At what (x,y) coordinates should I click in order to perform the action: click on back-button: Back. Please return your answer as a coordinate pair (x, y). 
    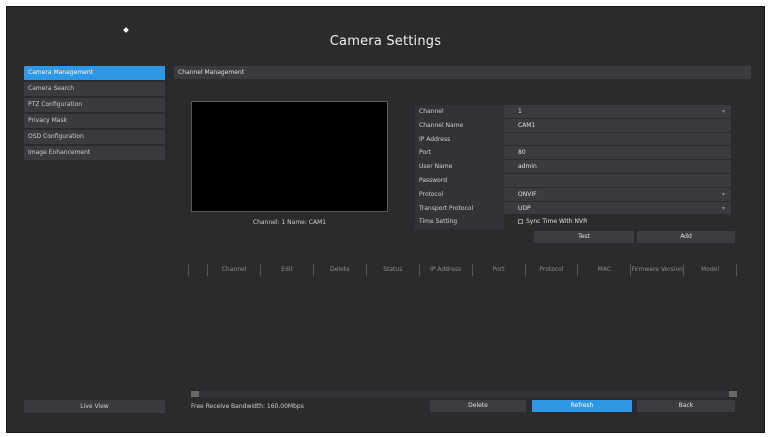
    Looking at the image, I should click on (686, 406).